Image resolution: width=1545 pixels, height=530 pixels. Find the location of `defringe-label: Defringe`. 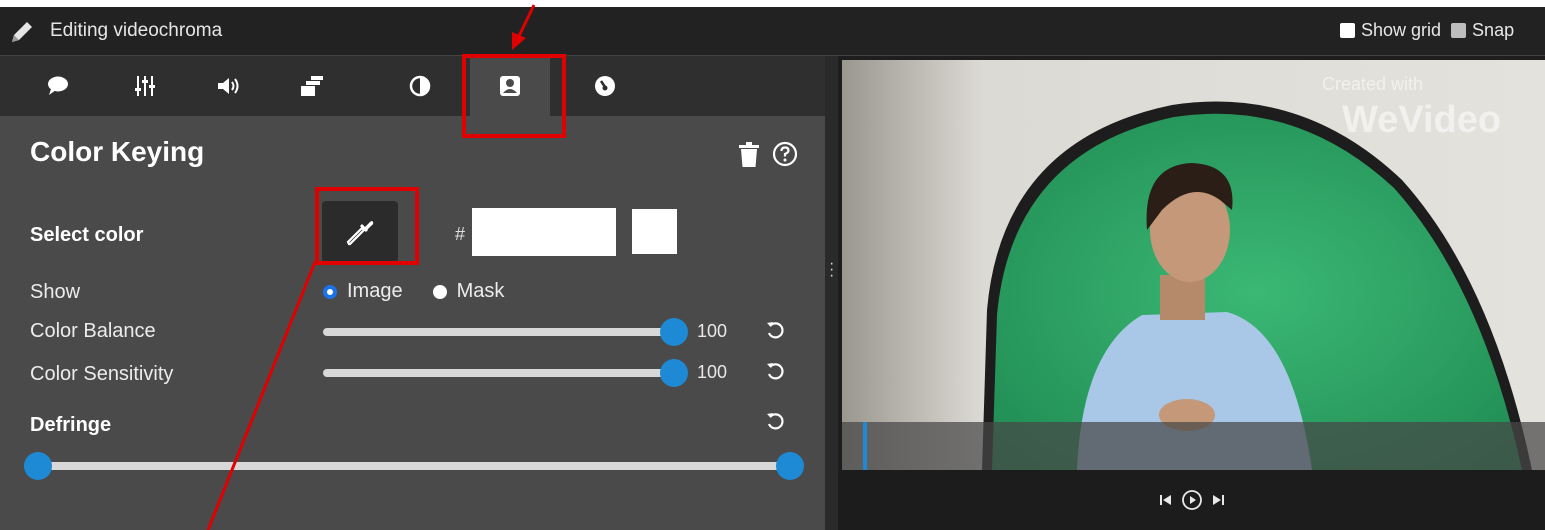

defringe-label: Defringe is located at coordinates (71, 425).